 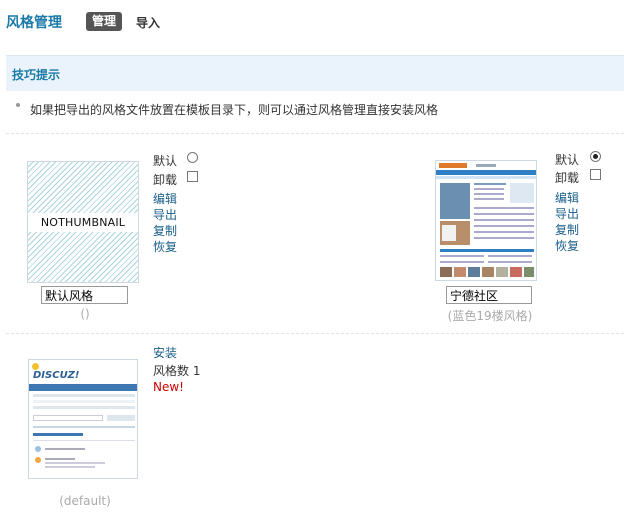 I want to click on style-count: 风格数 1, so click(x=177, y=371).